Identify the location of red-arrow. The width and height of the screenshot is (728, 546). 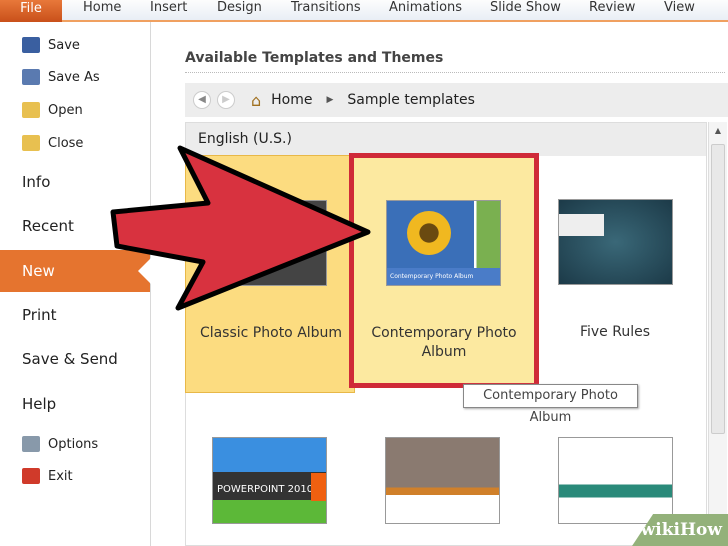
(240, 228).